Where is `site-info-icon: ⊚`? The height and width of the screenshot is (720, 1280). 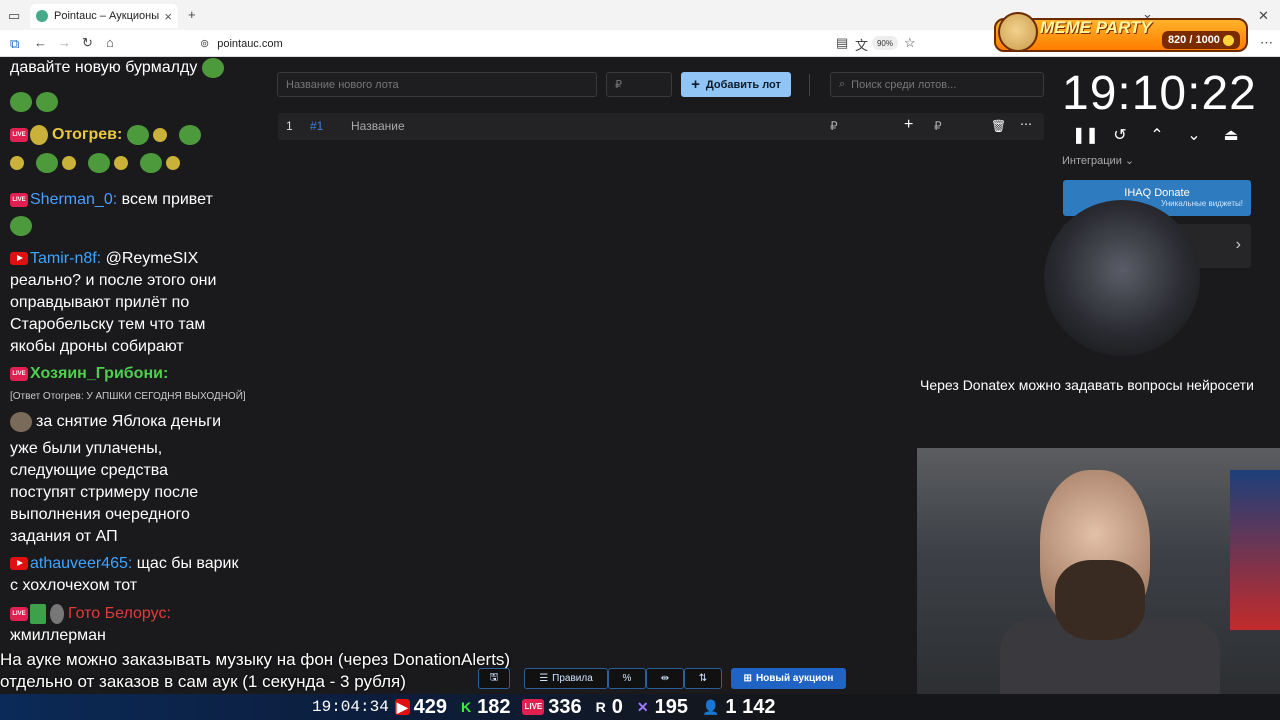
site-info-icon: ⊚ is located at coordinates (204, 43).